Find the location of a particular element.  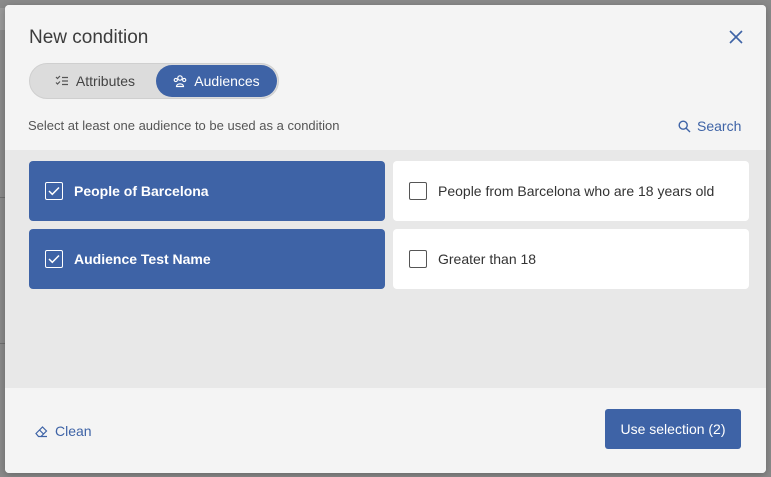

search-label: Search is located at coordinates (719, 126).